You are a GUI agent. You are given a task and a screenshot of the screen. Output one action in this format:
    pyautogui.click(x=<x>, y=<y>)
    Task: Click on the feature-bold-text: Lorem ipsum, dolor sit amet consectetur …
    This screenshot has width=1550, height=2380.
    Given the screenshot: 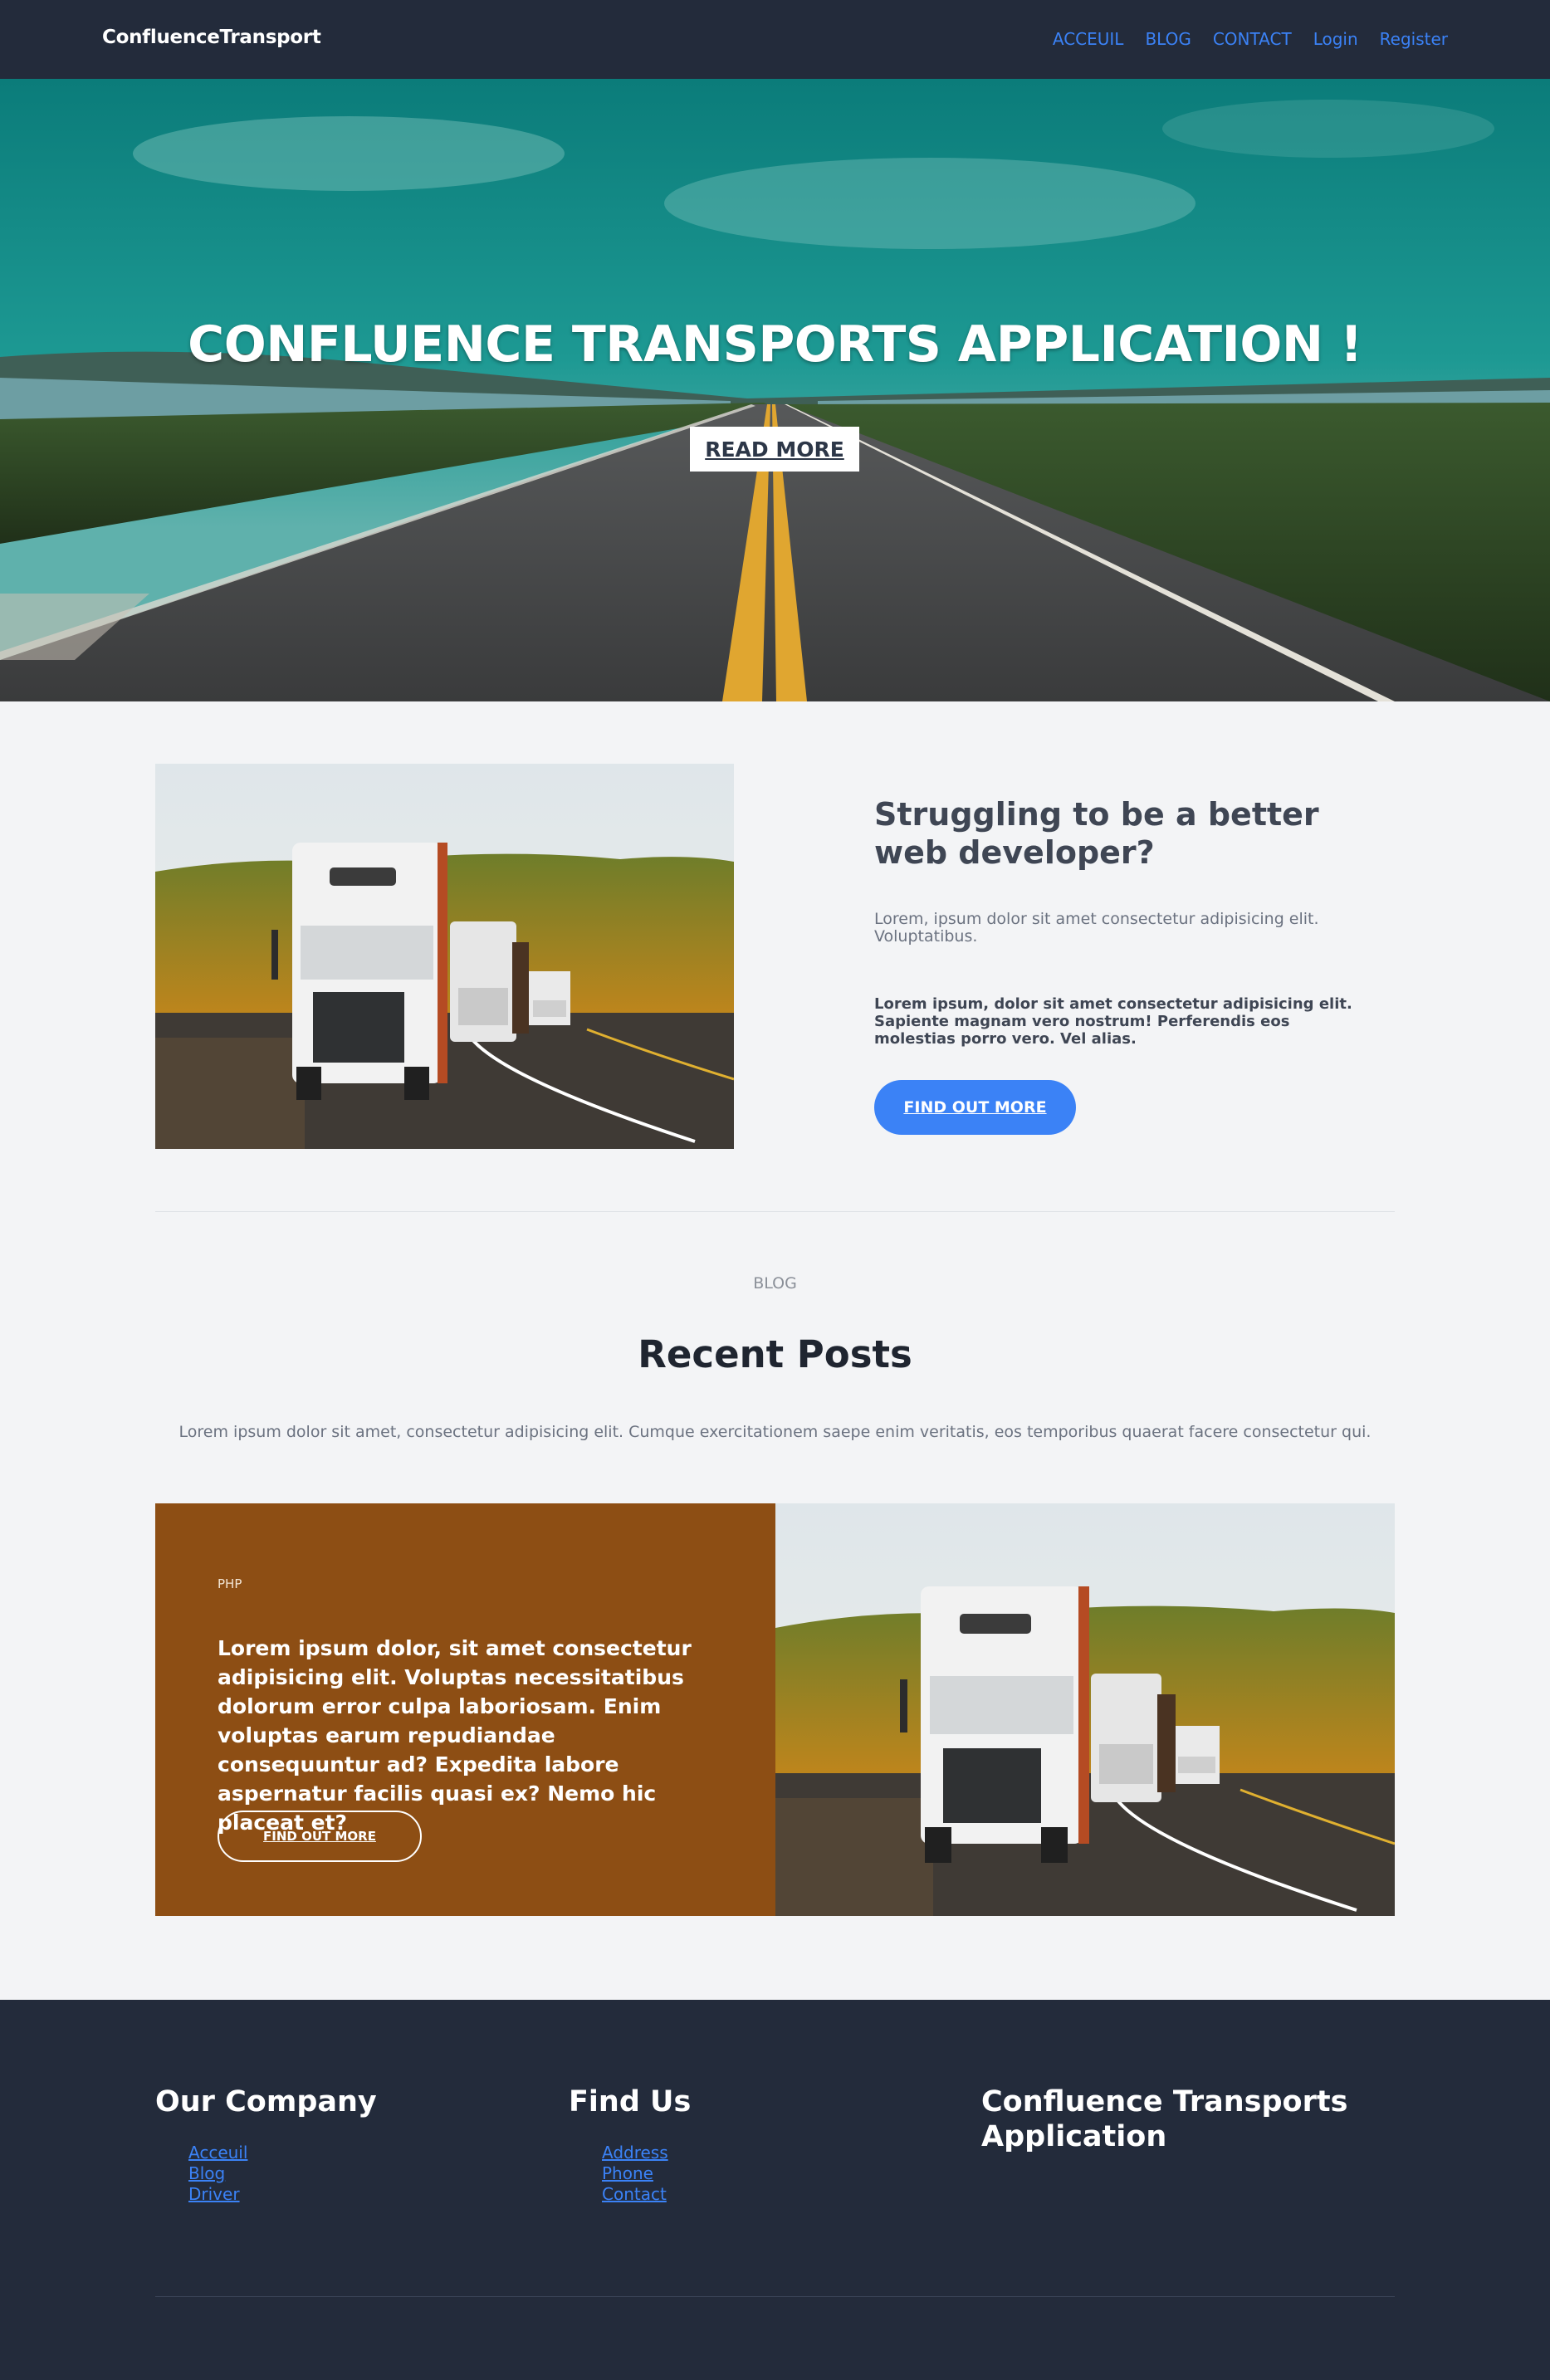 What is the action you would take?
    pyautogui.click(x=1113, y=1021)
    